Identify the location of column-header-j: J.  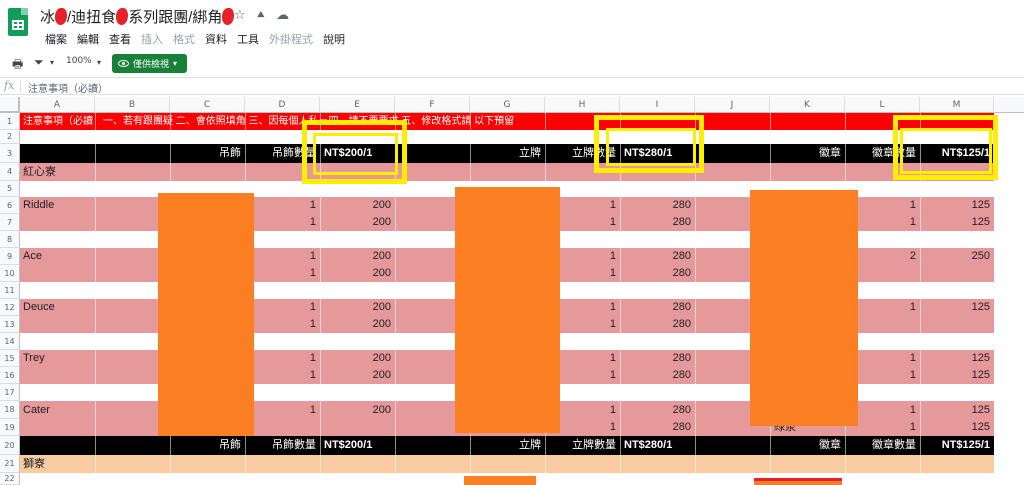
(732, 105).